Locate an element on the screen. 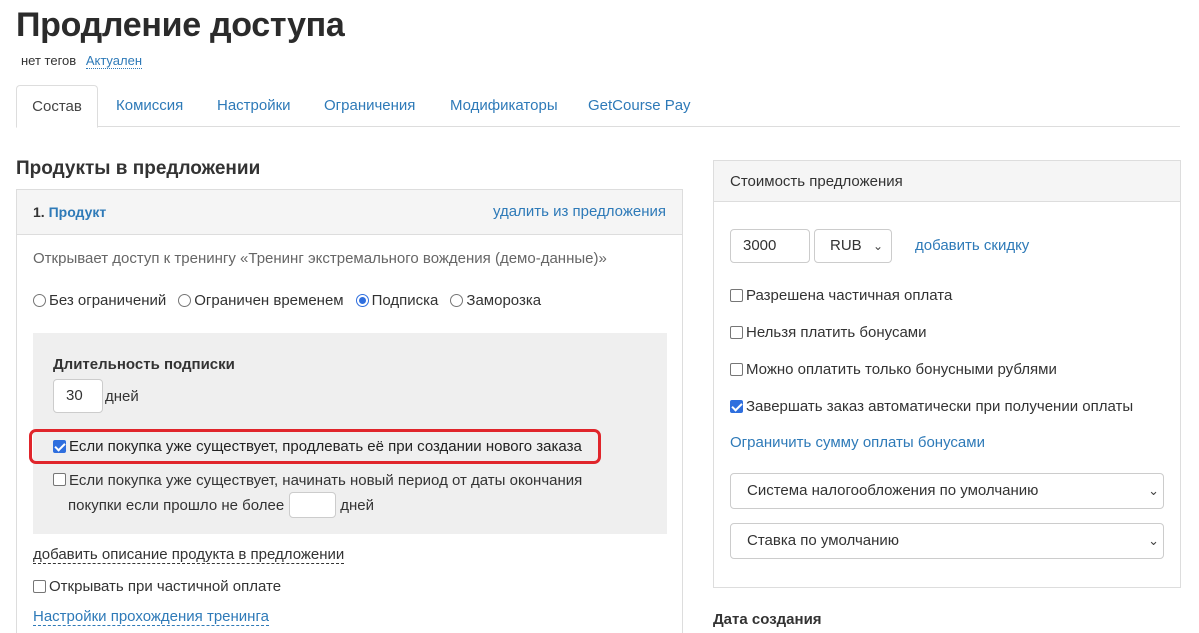  radio-subscription: Подписка is located at coordinates (397, 300).